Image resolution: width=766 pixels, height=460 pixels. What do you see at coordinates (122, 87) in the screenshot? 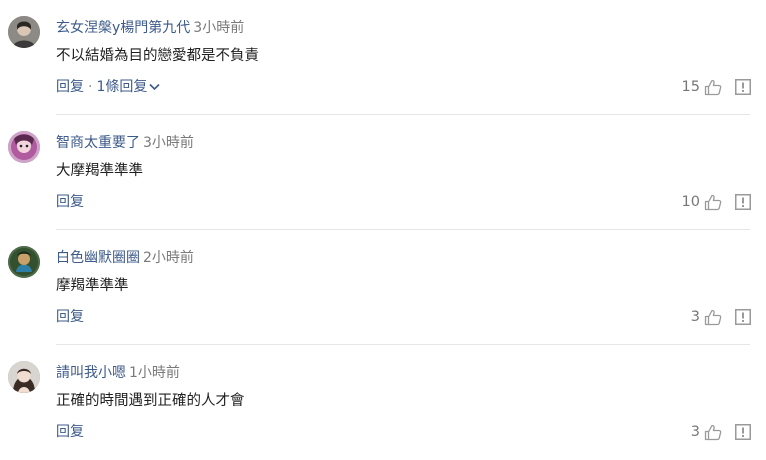
I see `reply-count-label: 1條回复` at bounding box center [122, 87].